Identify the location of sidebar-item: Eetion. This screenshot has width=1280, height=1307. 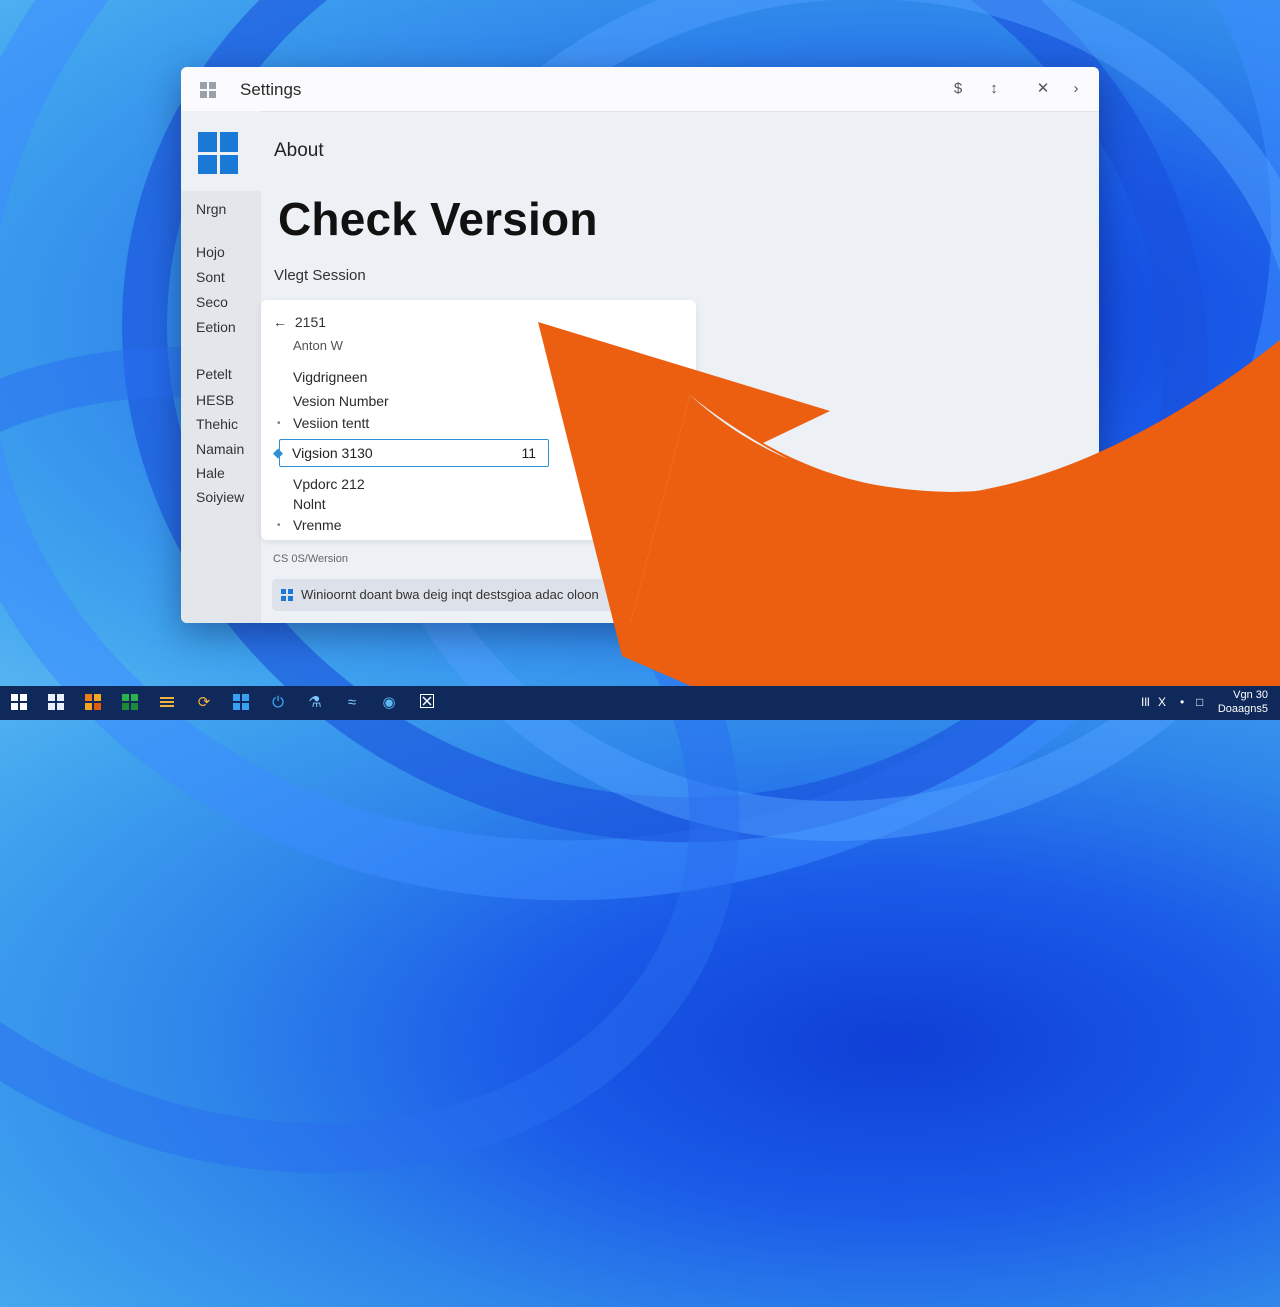
(216, 327).